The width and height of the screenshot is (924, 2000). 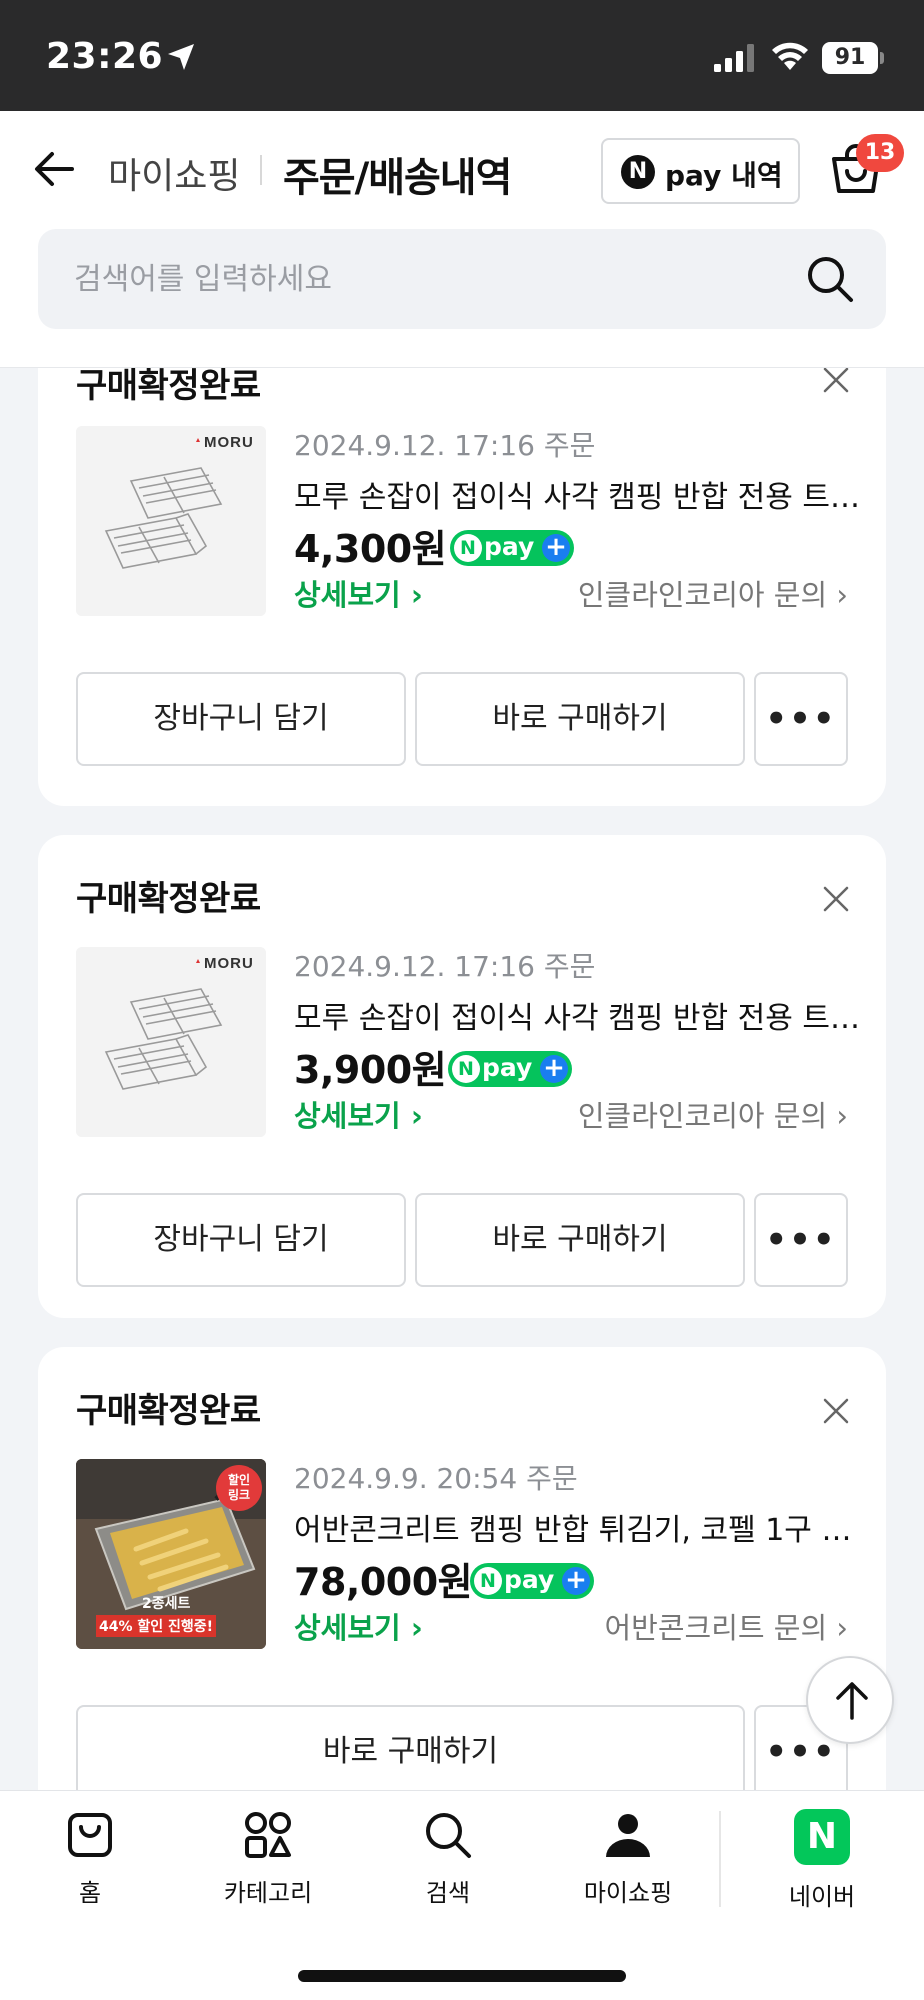 What do you see at coordinates (445, 445) in the screenshot?
I see `order-date: 2024.9.12. 17:16 주문` at bounding box center [445, 445].